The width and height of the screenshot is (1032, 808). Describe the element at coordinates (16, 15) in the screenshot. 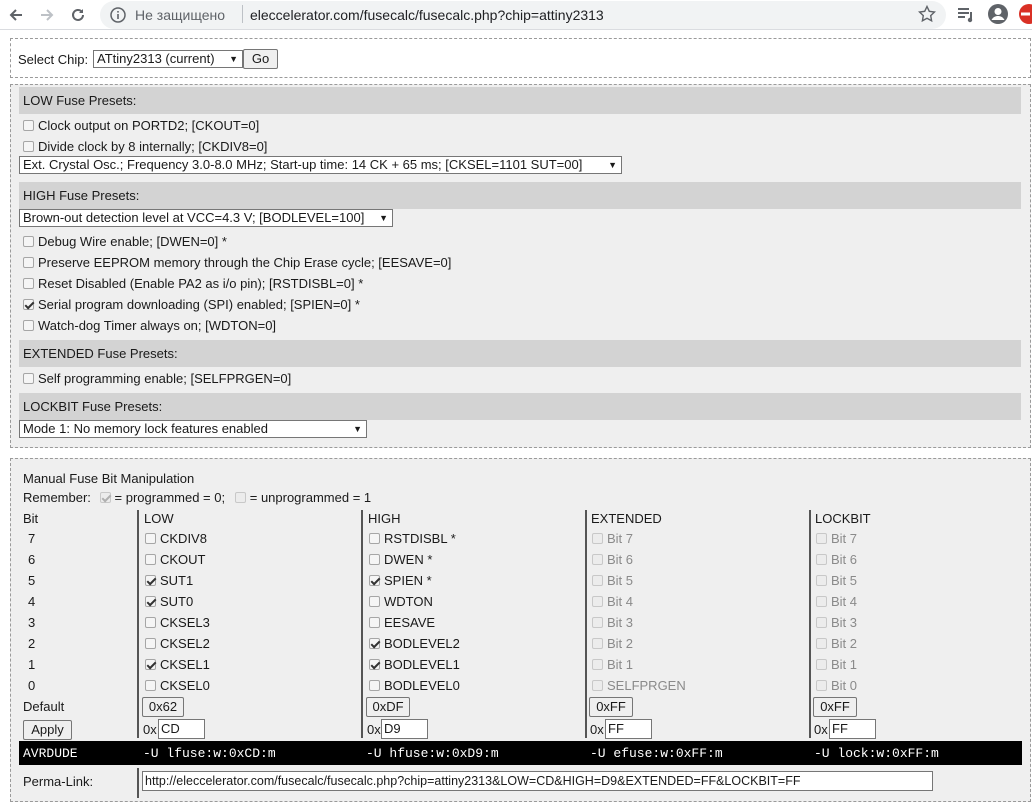

I see `back-icon` at that location.